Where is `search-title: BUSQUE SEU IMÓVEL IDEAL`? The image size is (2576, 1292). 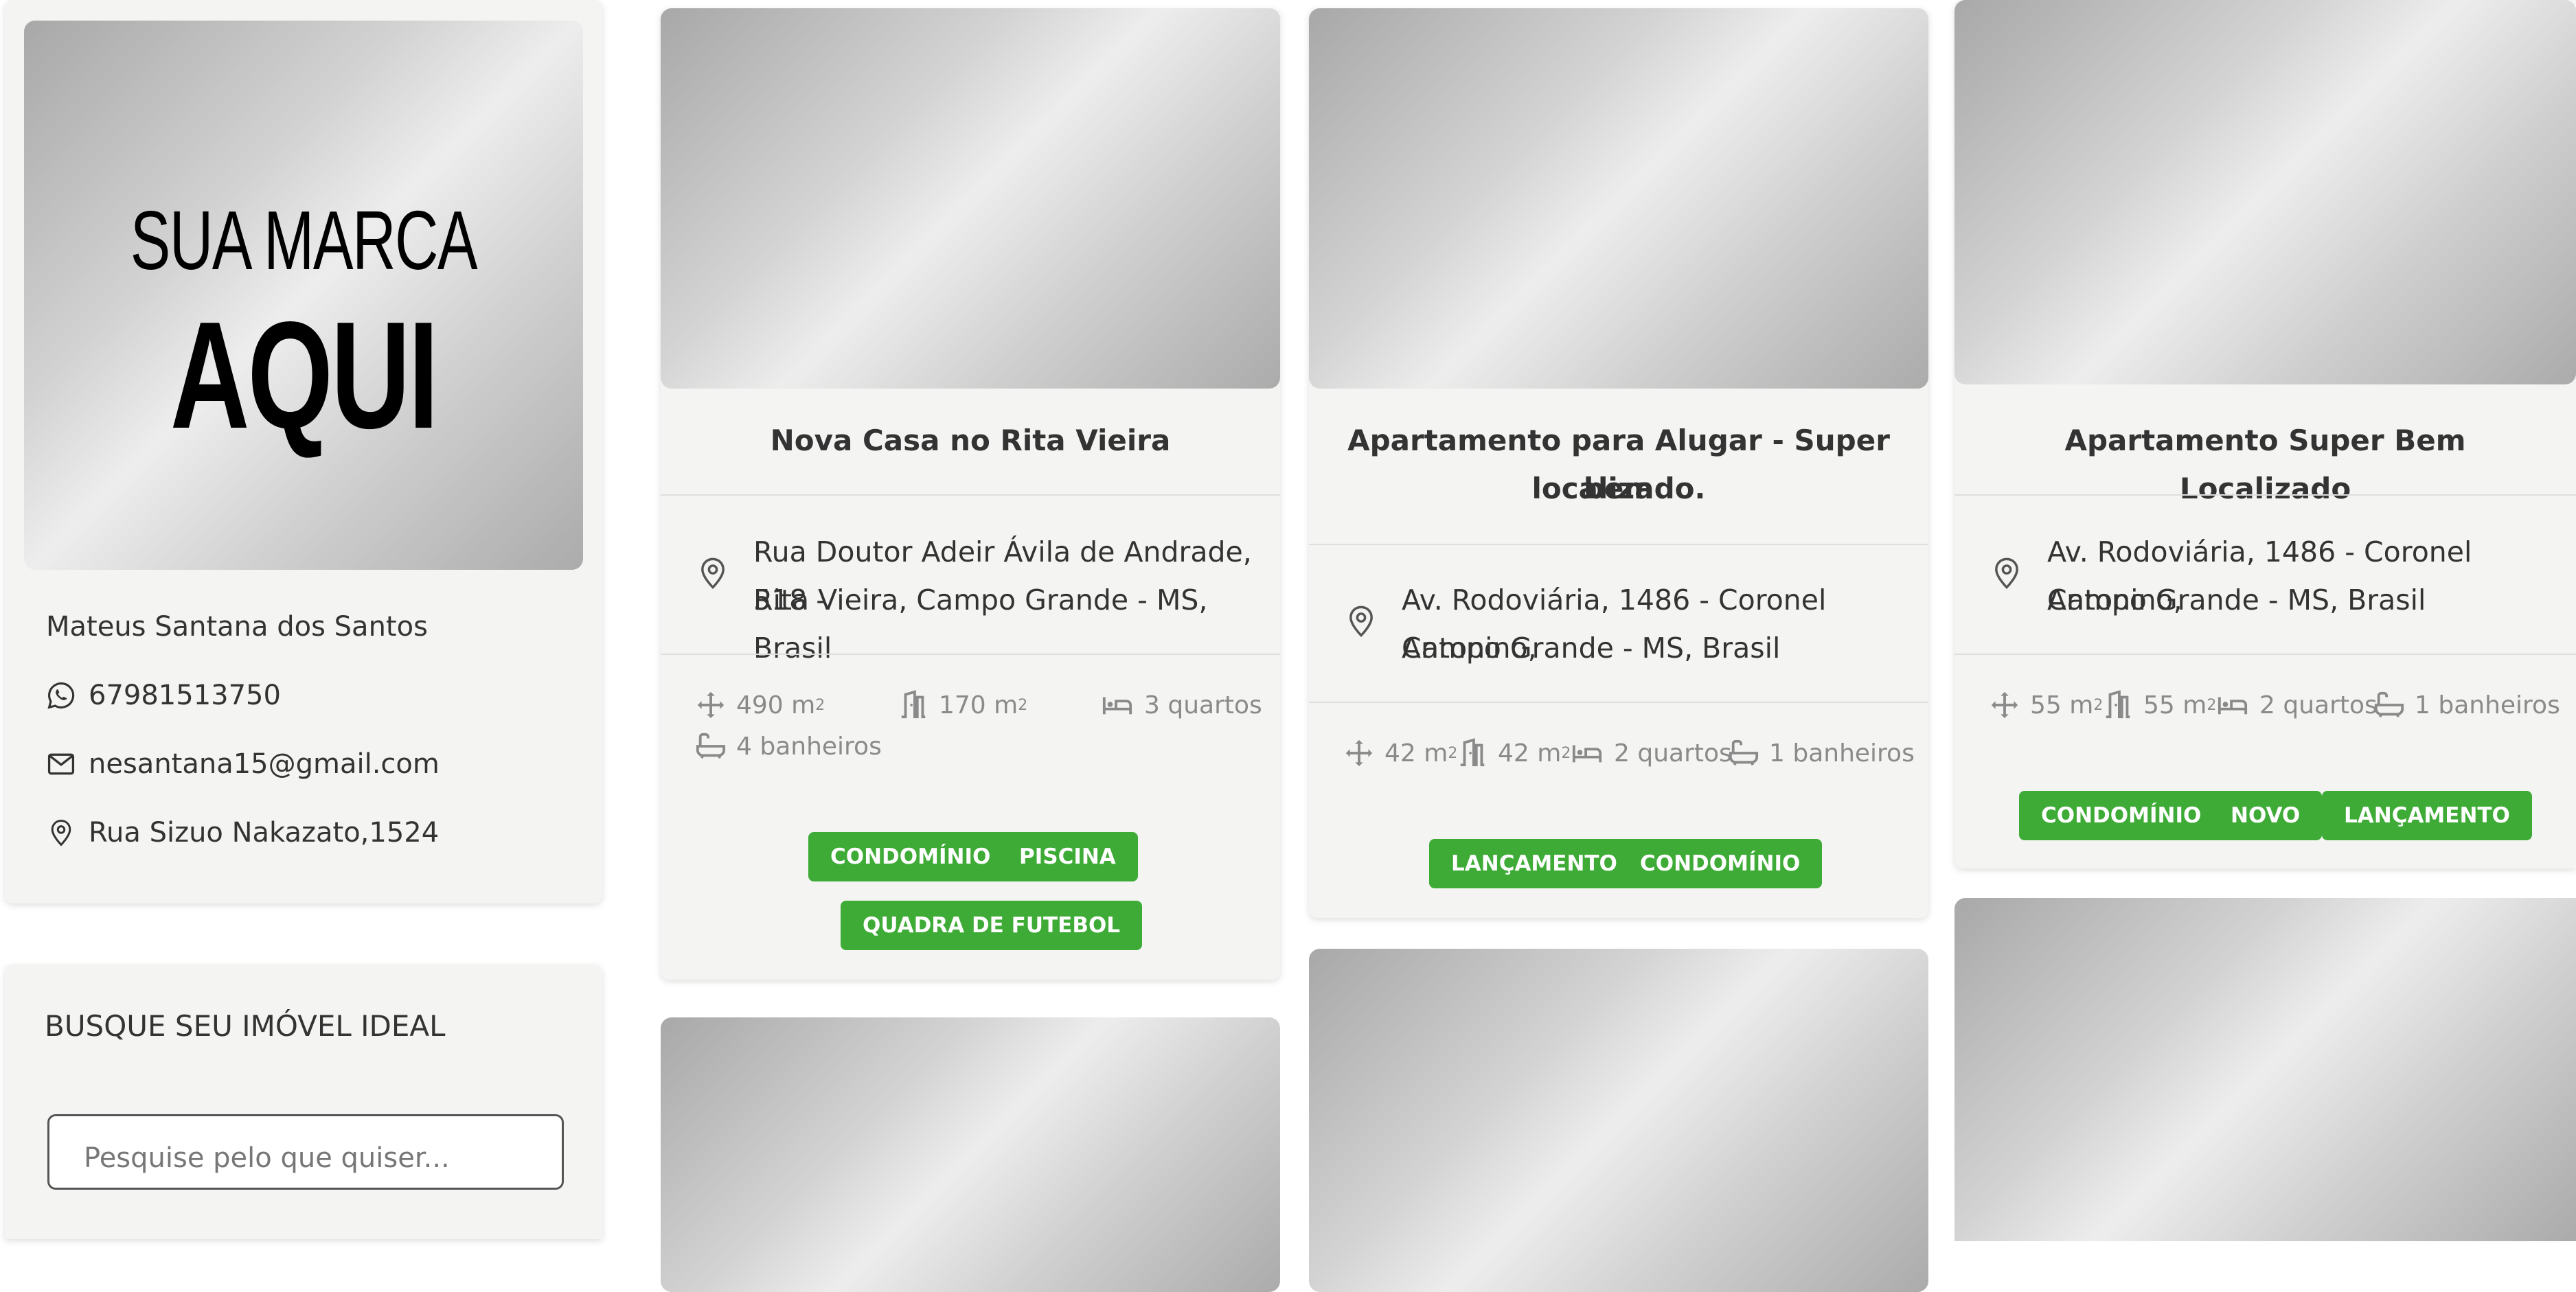
search-title: BUSQUE SEU IMÓVEL IDEAL is located at coordinates (245, 1026).